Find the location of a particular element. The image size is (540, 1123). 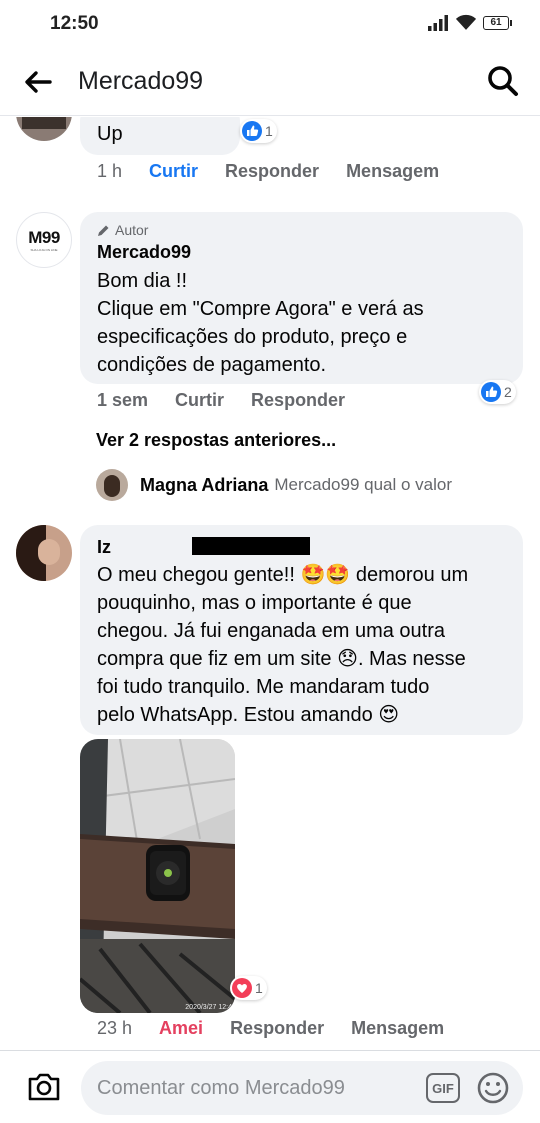

smartwatch-photo is located at coordinates (157, 876).